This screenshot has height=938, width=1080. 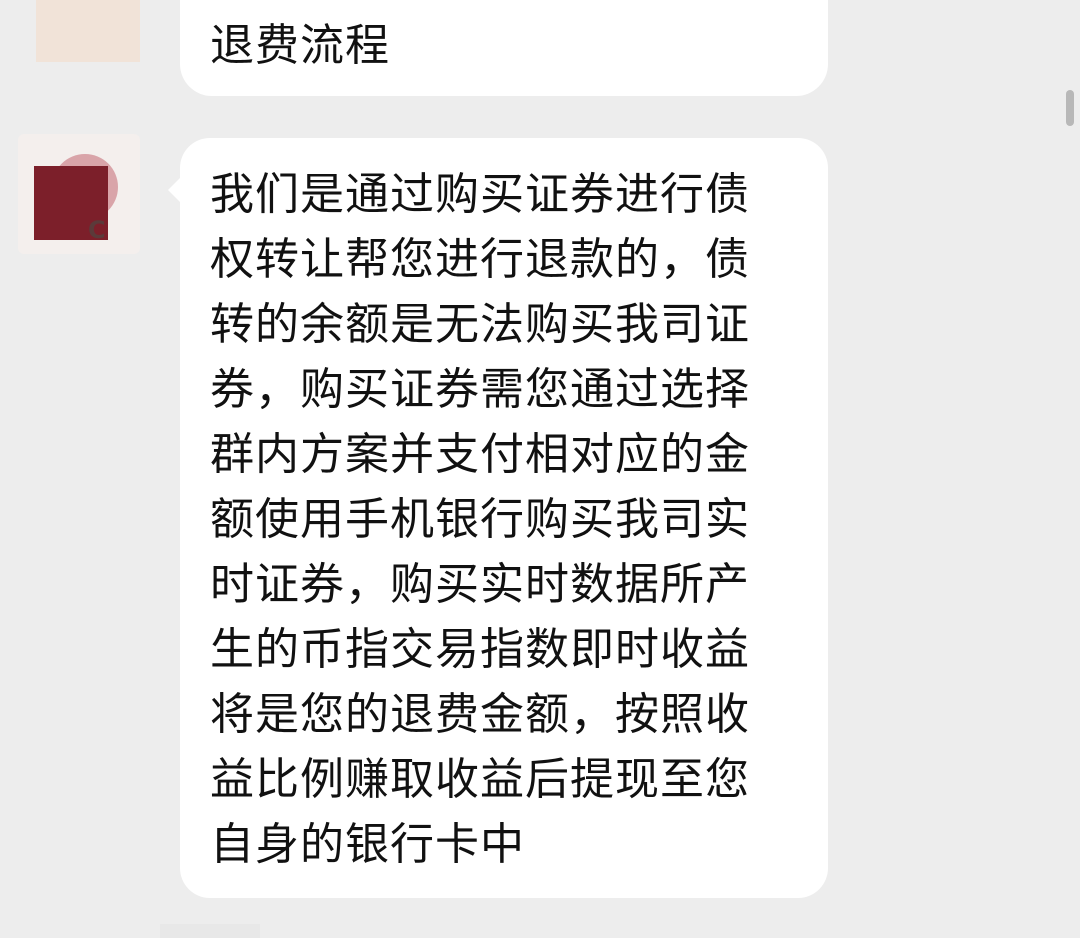 What do you see at coordinates (480, 389) in the screenshot?
I see `message-text-line: 券，购买证券需您通过选择` at bounding box center [480, 389].